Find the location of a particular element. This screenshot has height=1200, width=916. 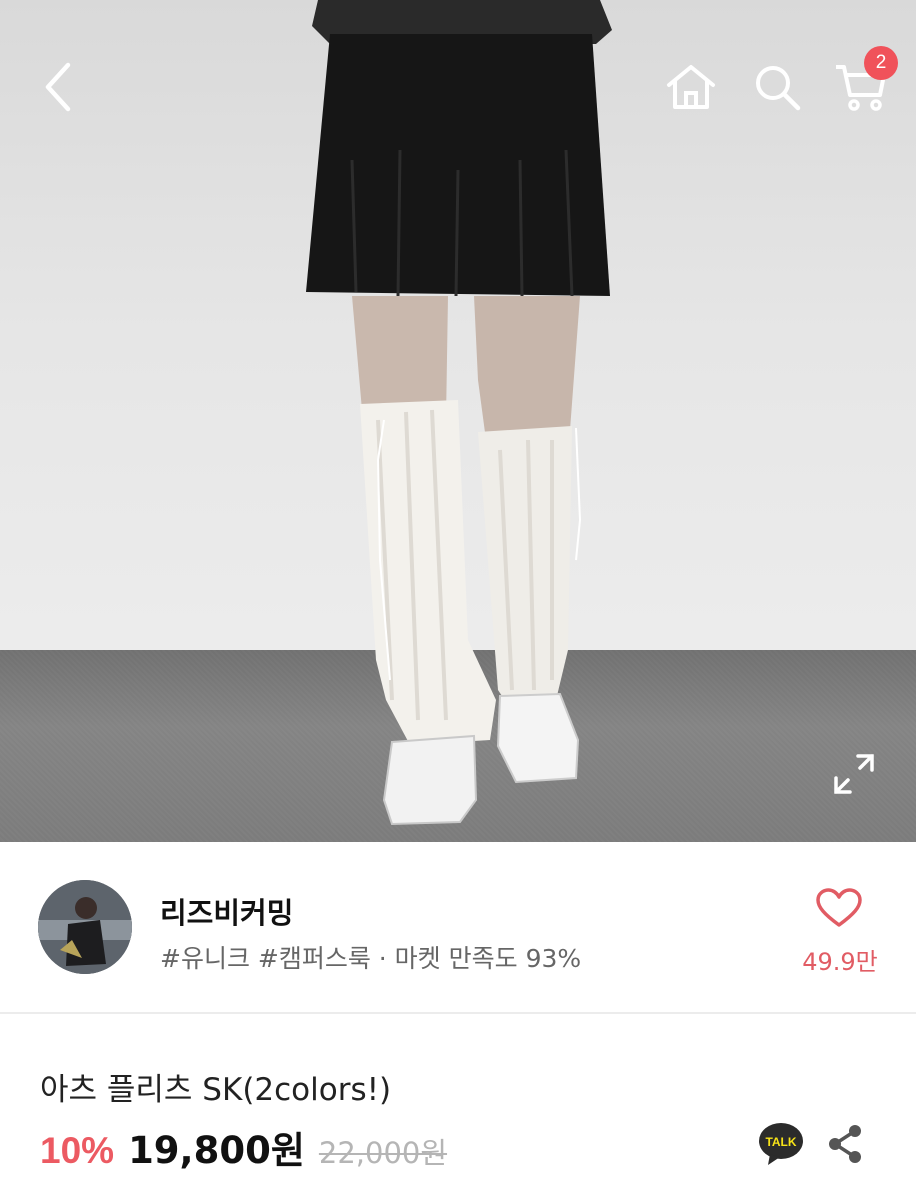

search-icon is located at coordinates (778, 88).